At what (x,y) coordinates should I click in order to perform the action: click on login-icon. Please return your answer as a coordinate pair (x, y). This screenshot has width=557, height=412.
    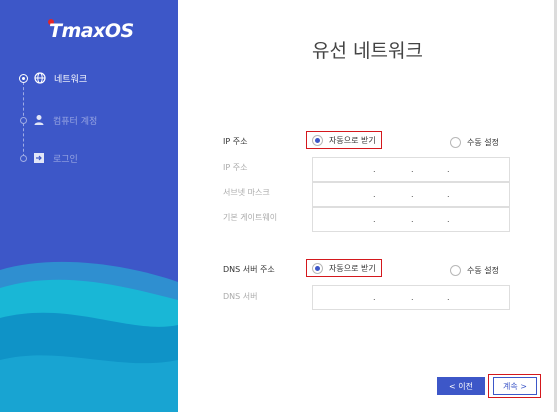
    Looking at the image, I should click on (39, 158).